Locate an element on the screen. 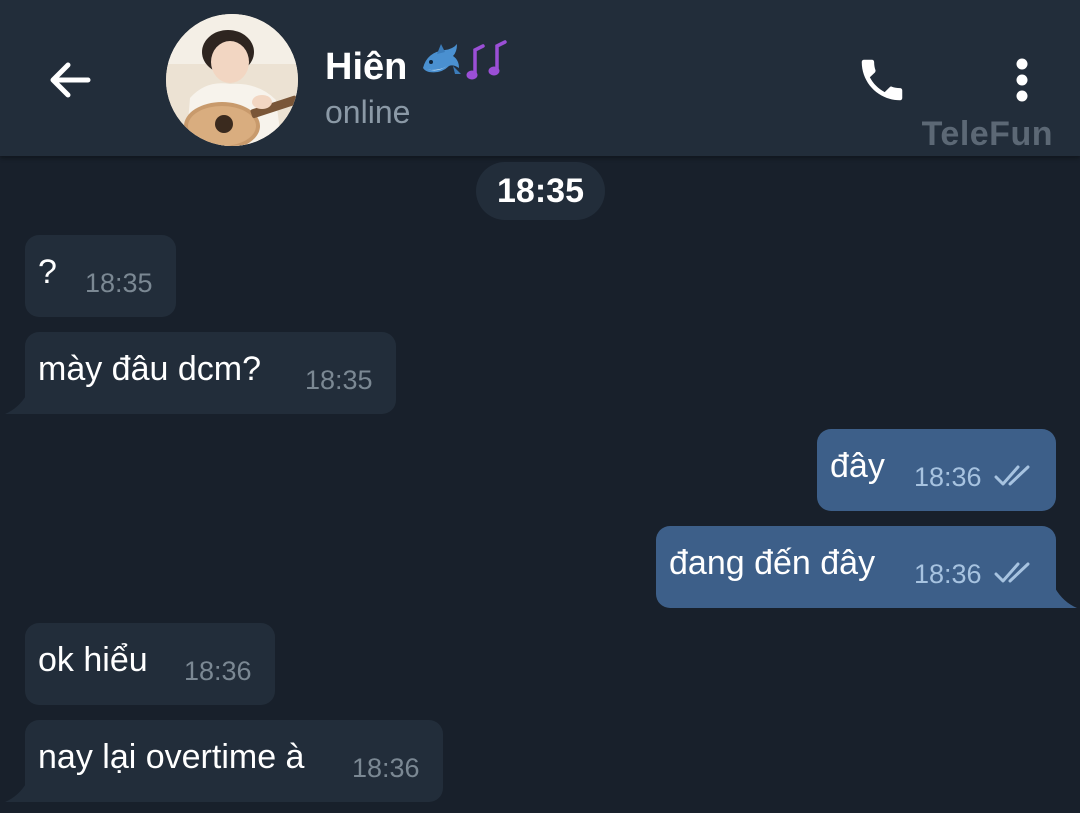 The width and height of the screenshot is (1080, 813). message-bubble-incoming: mày đâu dcm? 18:35 is located at coordinates (210, 373).